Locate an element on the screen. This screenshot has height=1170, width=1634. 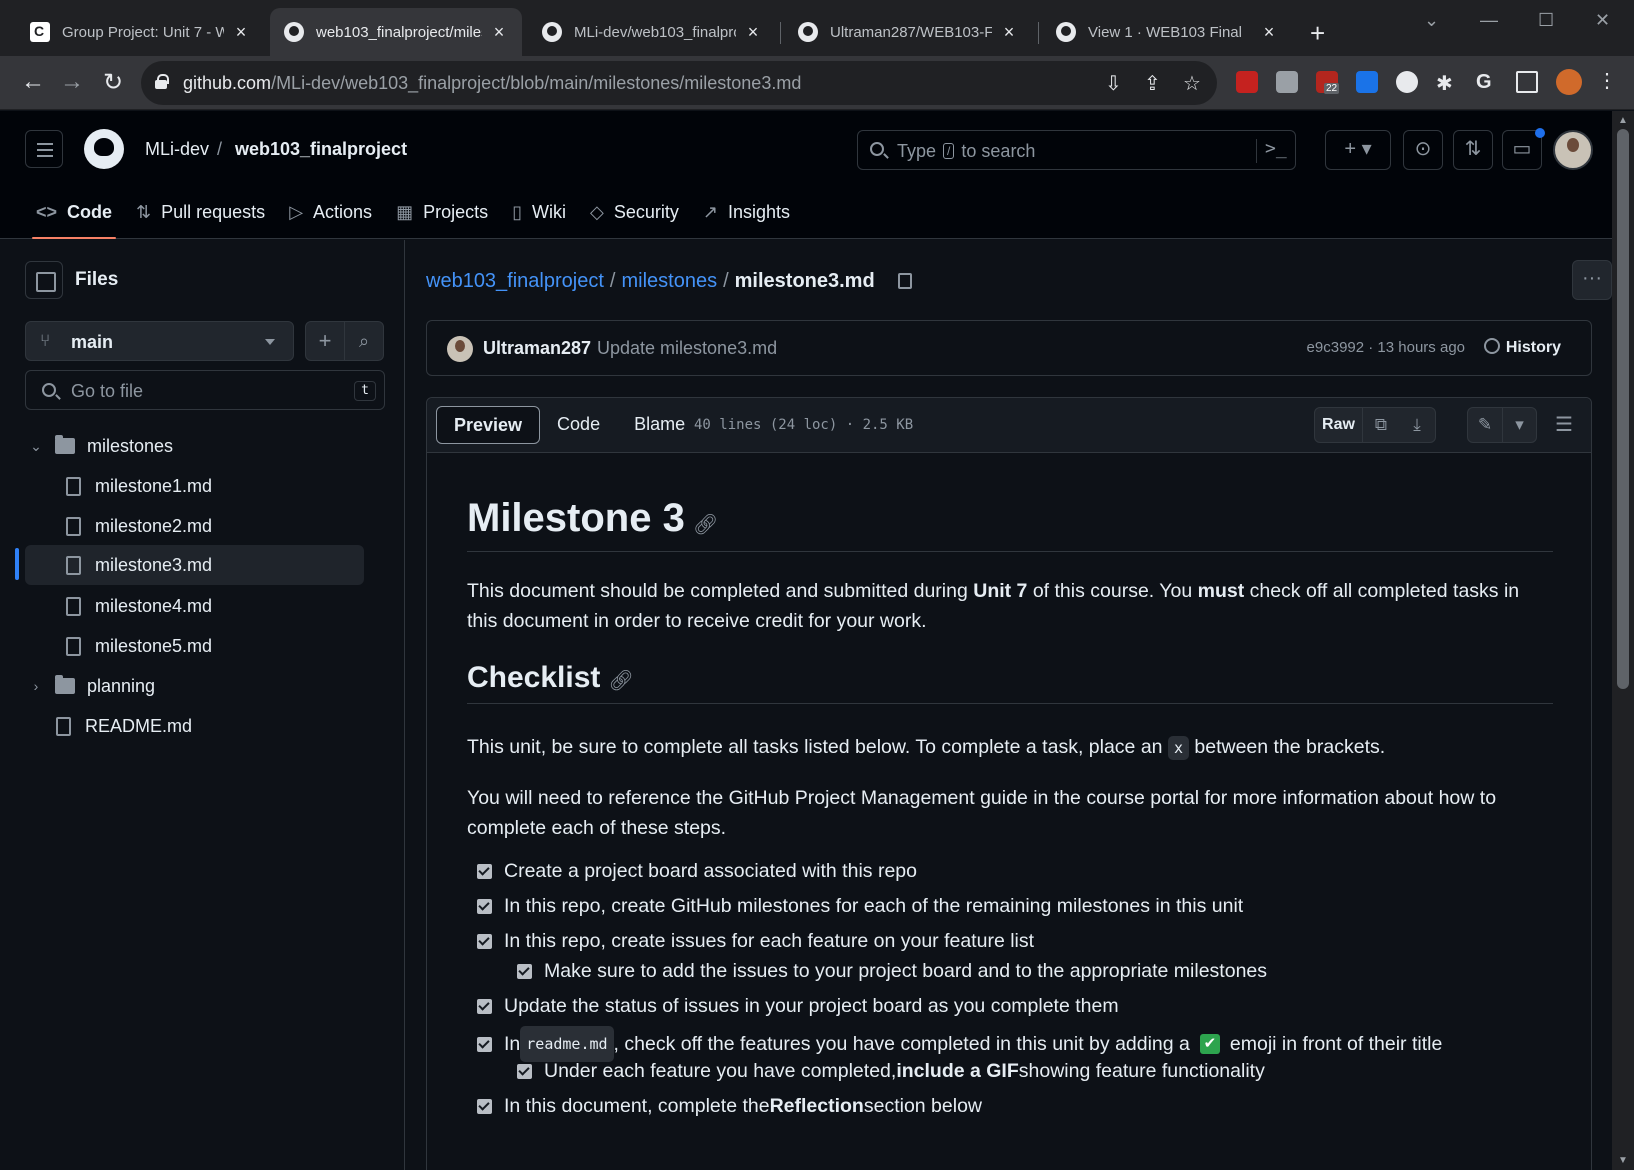
collapse-sidebar-button is located at coordinates (44, 280).